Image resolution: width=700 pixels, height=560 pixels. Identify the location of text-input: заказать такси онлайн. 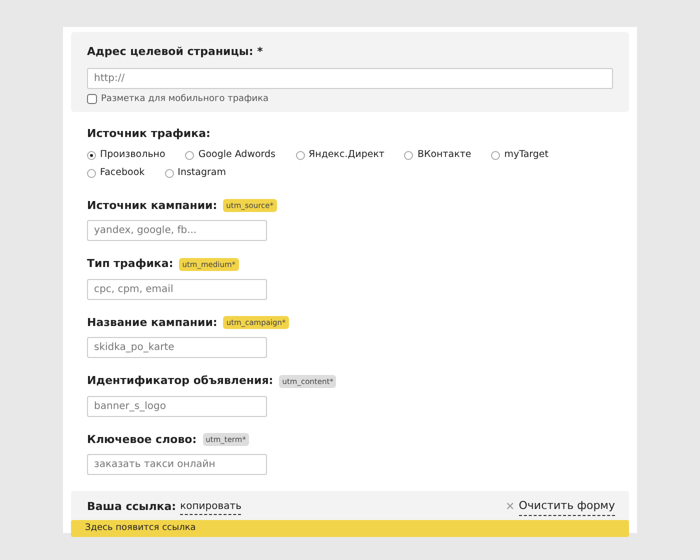
(177, 464).